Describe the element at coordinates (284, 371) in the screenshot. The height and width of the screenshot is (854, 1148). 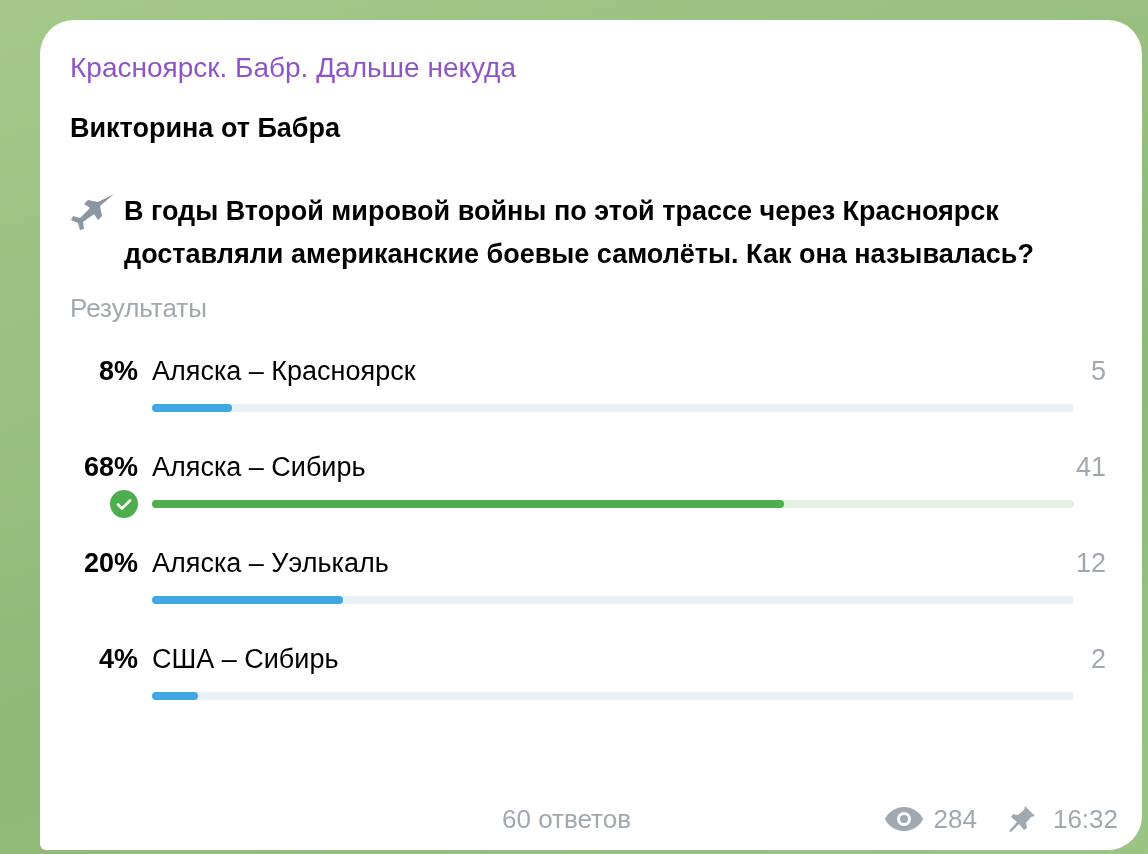
I see `option-label: Аляска – Красноярск` at that location.